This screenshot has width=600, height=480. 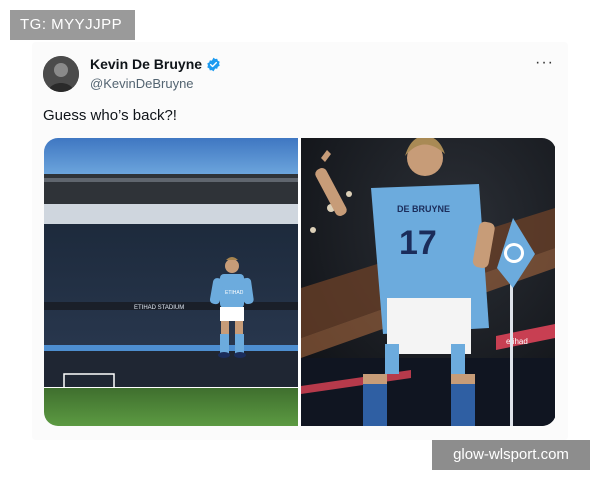 What do you see at coordinates (142, 83) in the screenshot?
I see `author-handle: @KevinDeBruyne` at bounding box center [142, 83].